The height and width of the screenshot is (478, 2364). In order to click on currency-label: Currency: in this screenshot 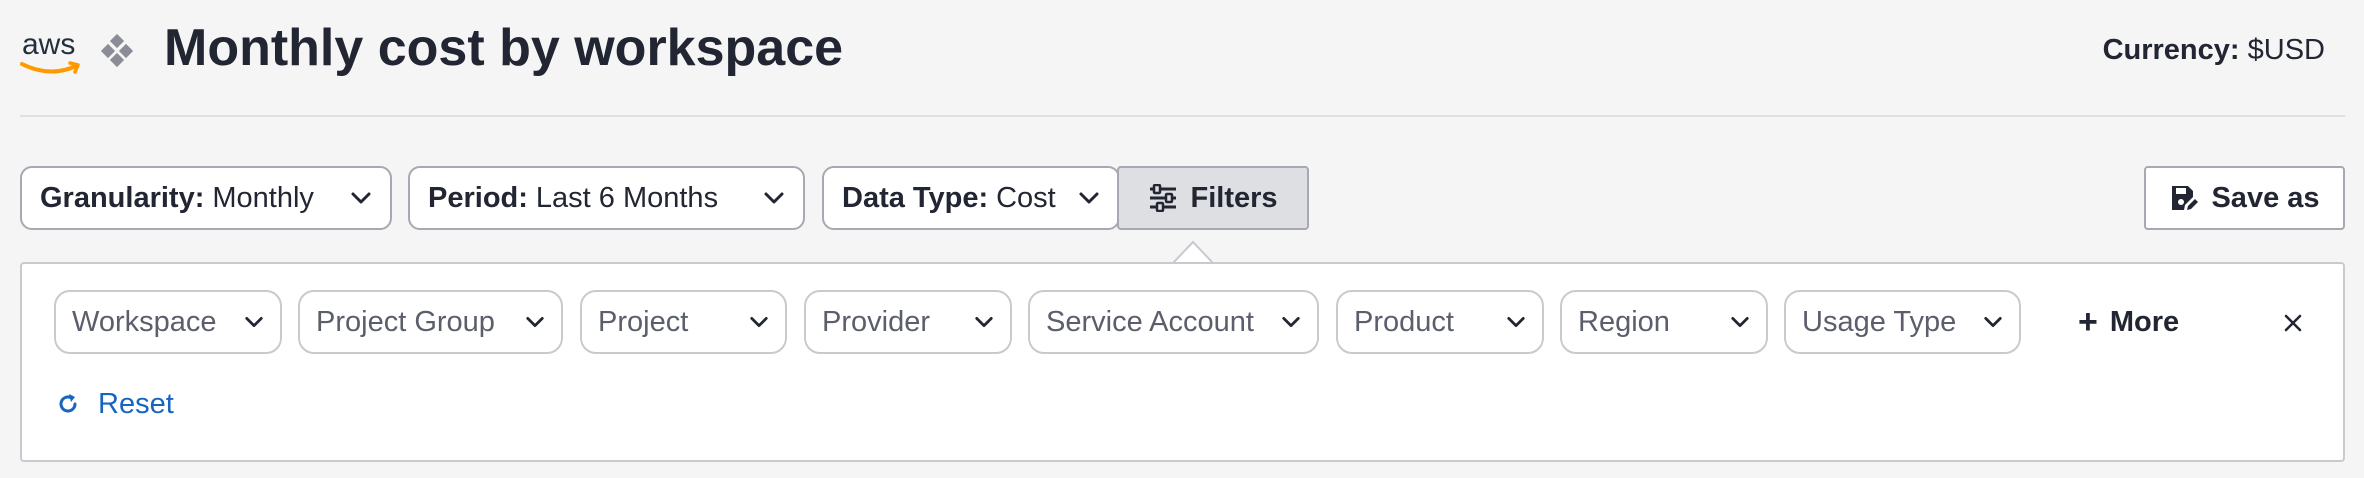, I will do `click(2171, 50)`.